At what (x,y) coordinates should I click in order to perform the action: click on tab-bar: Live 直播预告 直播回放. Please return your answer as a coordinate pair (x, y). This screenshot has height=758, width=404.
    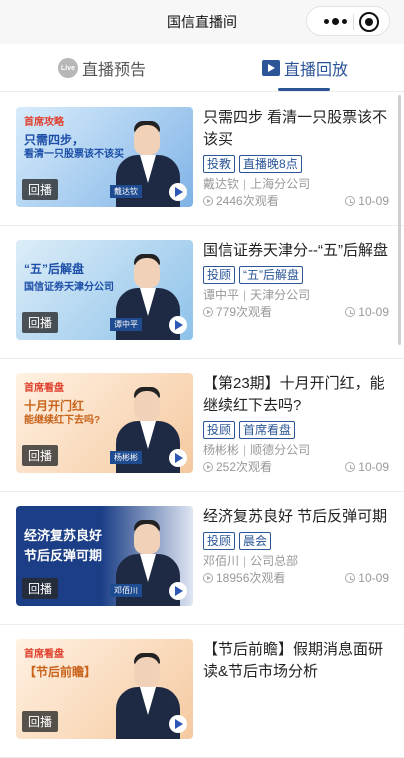
    Looking at the image, I should click on (202, 68).